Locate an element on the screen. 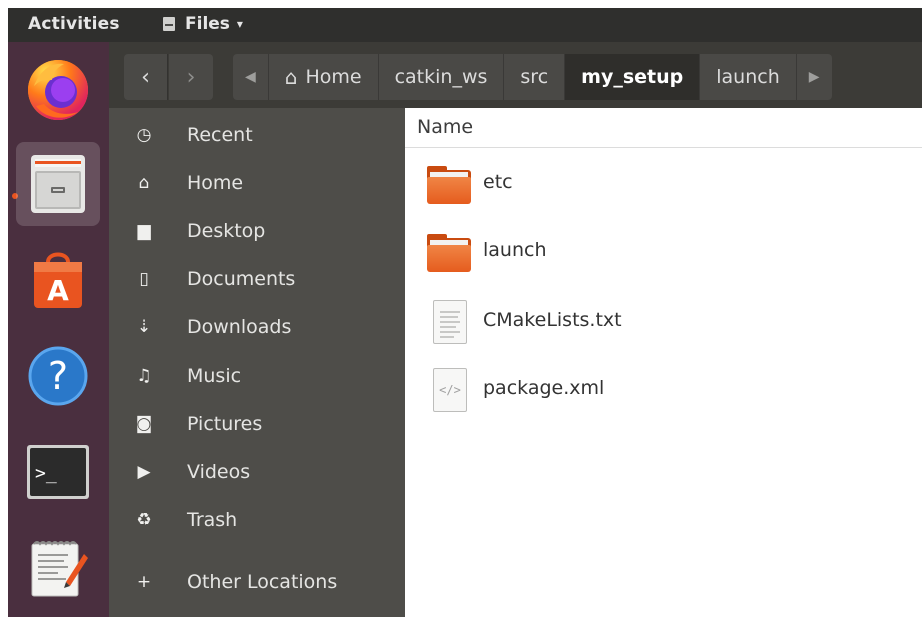 The width and height of the screenshot is (922, 617). file-name: package.xml is located at coordinates (544, 388).